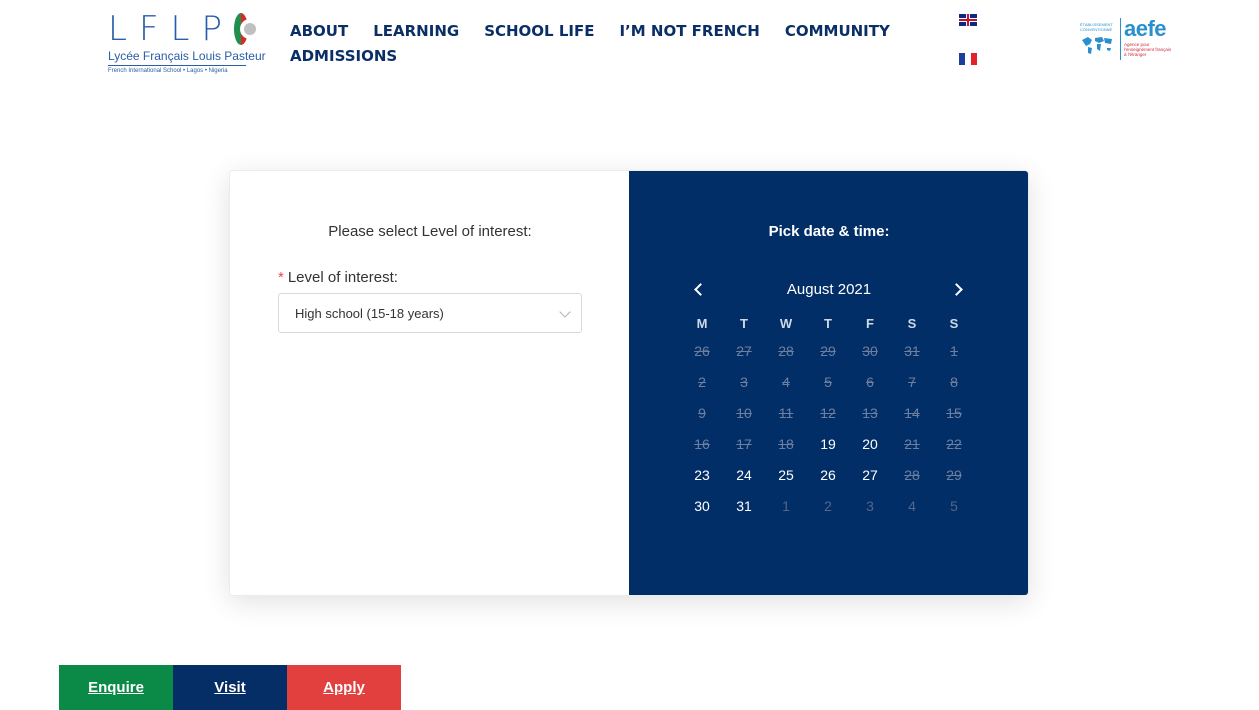 The height and width of the screenshot is (710, 1259). What do you see at coordinates (912, 412) in the screenshot?
I see `calendar-day-unavailable: 14` at bounding box center [912, 412].